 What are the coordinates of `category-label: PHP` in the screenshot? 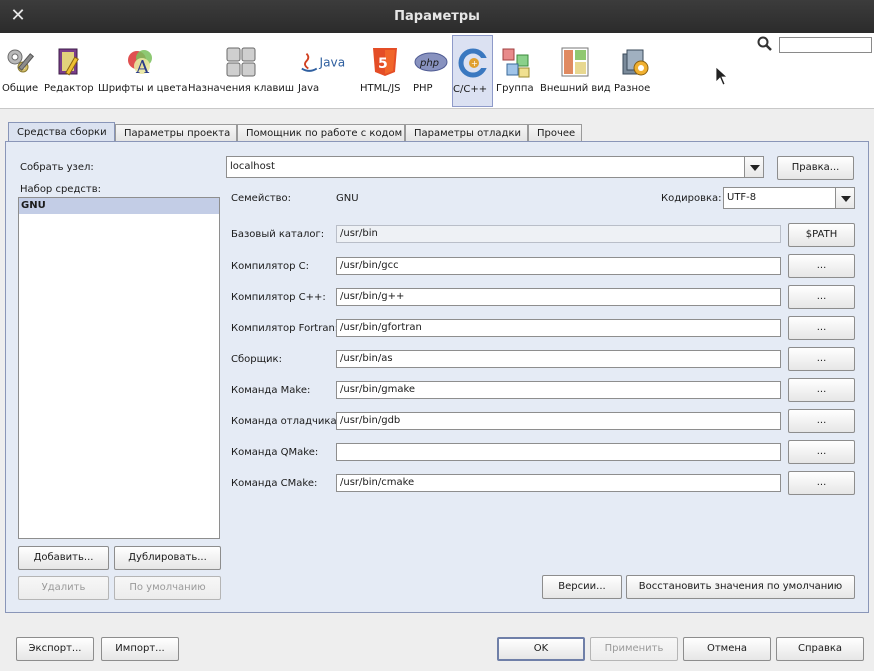 It's located at (423, 88).